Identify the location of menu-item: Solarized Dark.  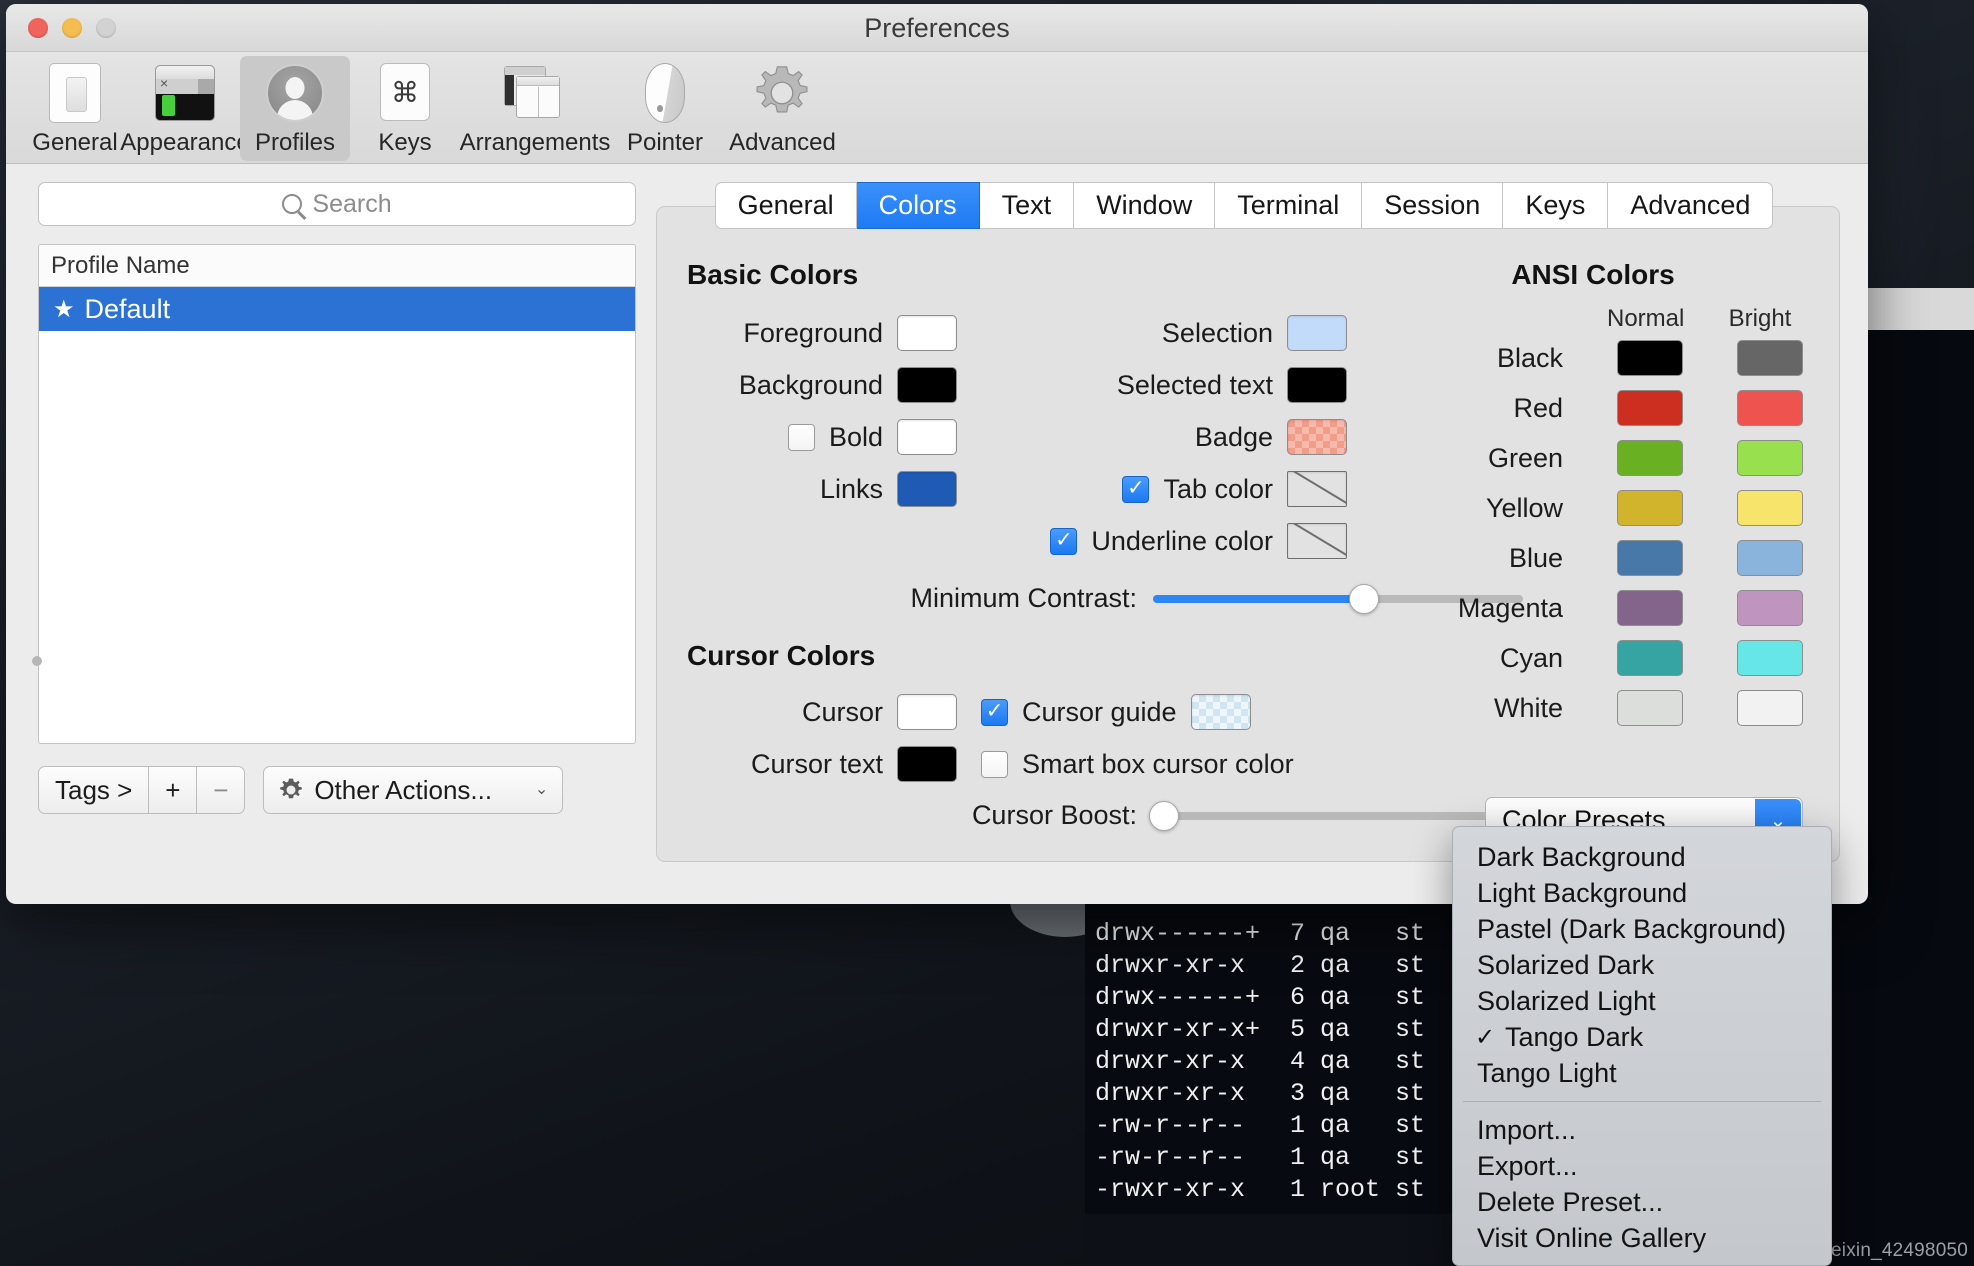
(1642, 965).